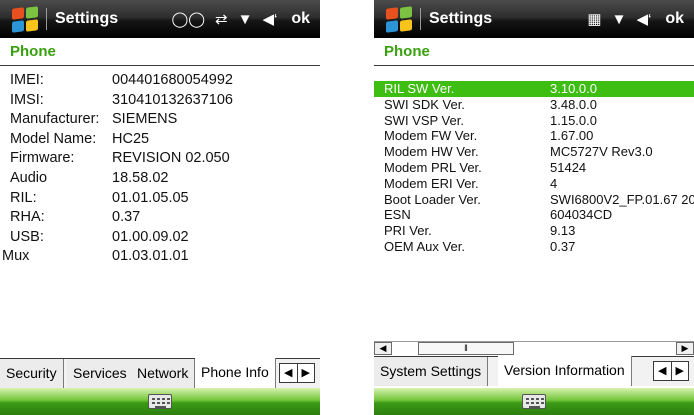  I want to click on info-row-usb: USB: 01.00.09.02, so click(160, 239).